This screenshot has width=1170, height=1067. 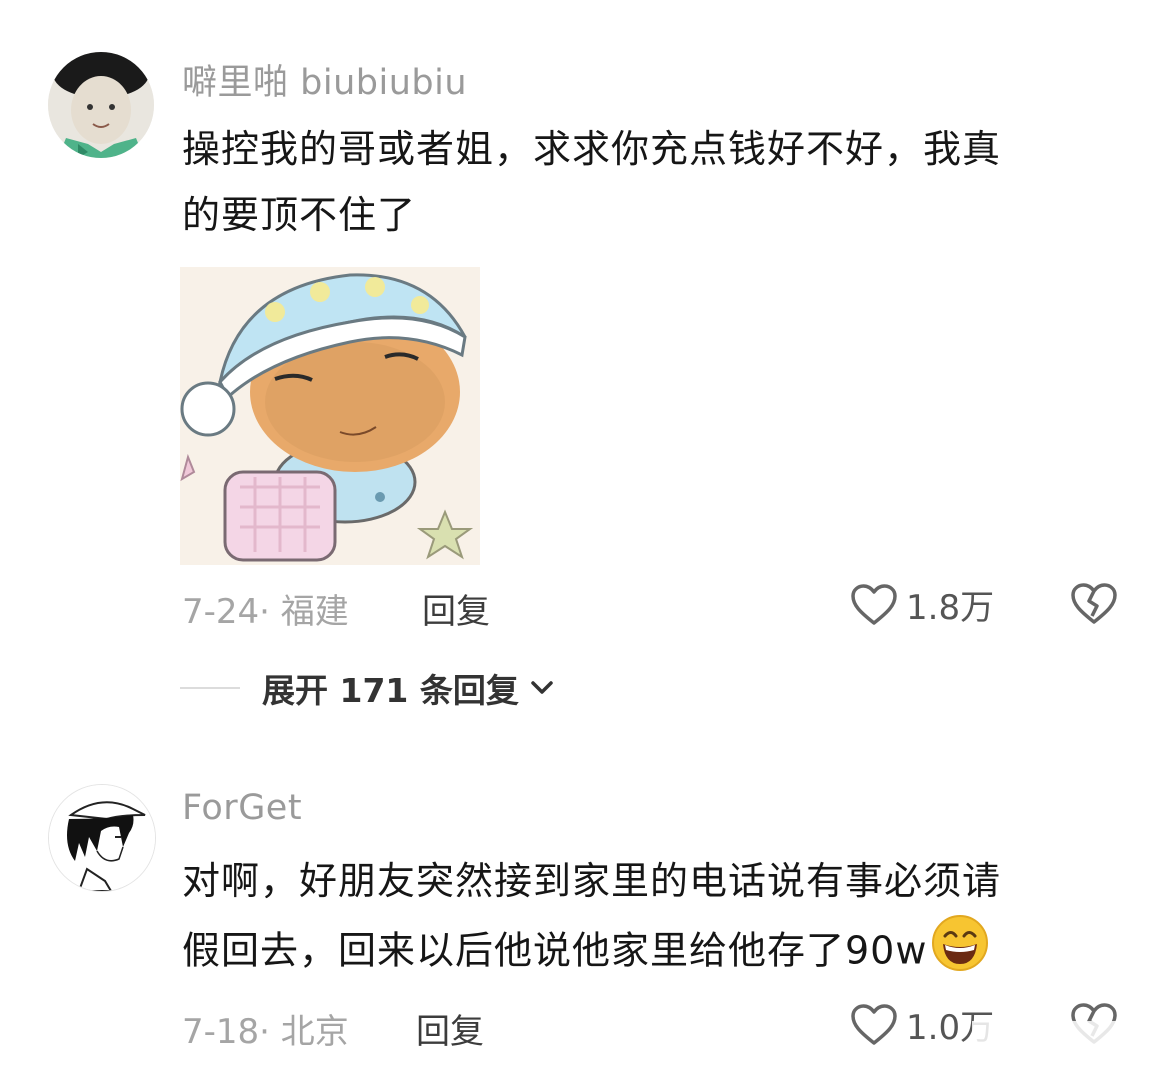 I want to click on comment-text-line: 对啊，好朋友突然接到家里的电话说有事必须请, so click(x=592, y=881).